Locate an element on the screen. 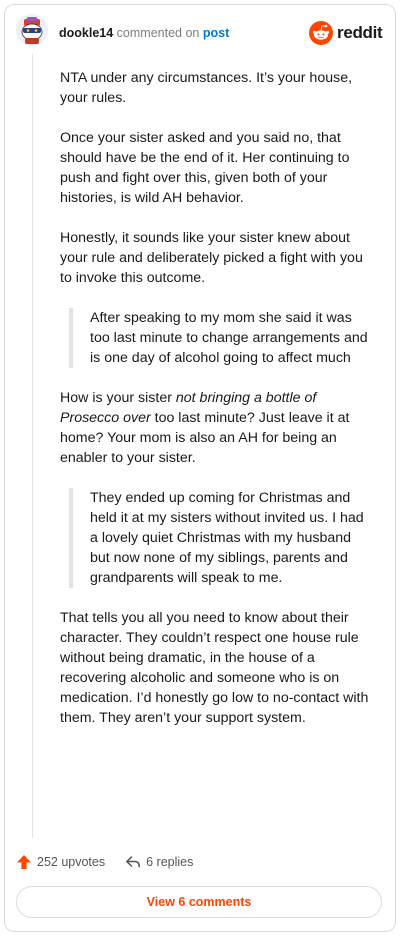  comment-actions: 252 upvotes 6 replies is located at coordinates (104, 862).